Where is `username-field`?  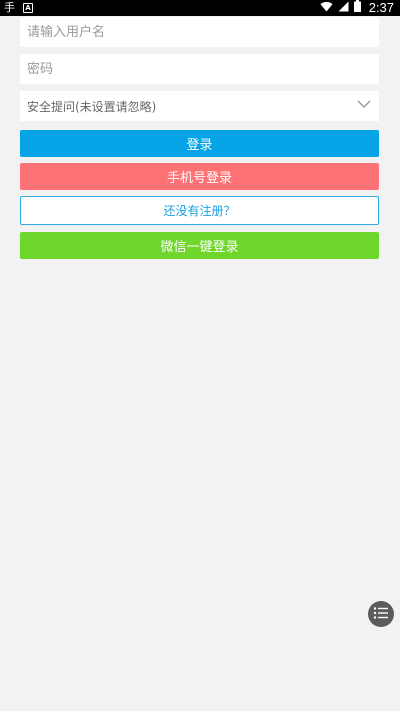
username-field is located at coordinates (199, 32).